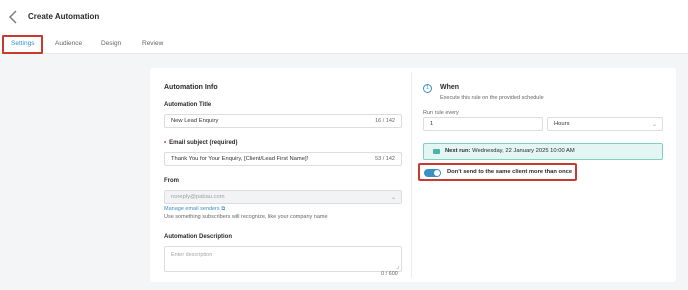  What do you see at coordinates (385, 121) in the screenshot?
I see `automation-title-counter: 16 / 142` at bounding box center [385, 121].